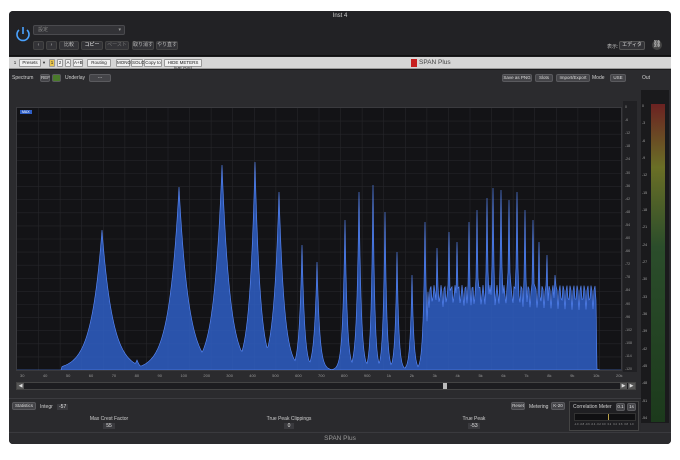 This screenshot has height=460, width=680. I want to click on reset-button: Reset, so click(518, 406).